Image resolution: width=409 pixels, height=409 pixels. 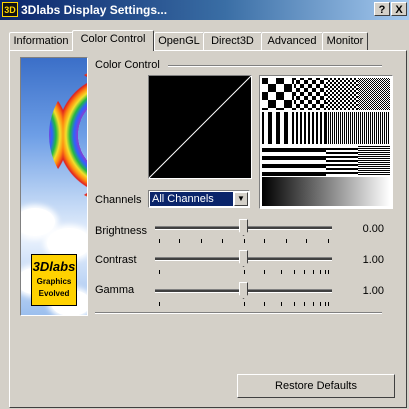 I want to click on logo-wordmark: 3Dlabs, so click(x=54, y=266).